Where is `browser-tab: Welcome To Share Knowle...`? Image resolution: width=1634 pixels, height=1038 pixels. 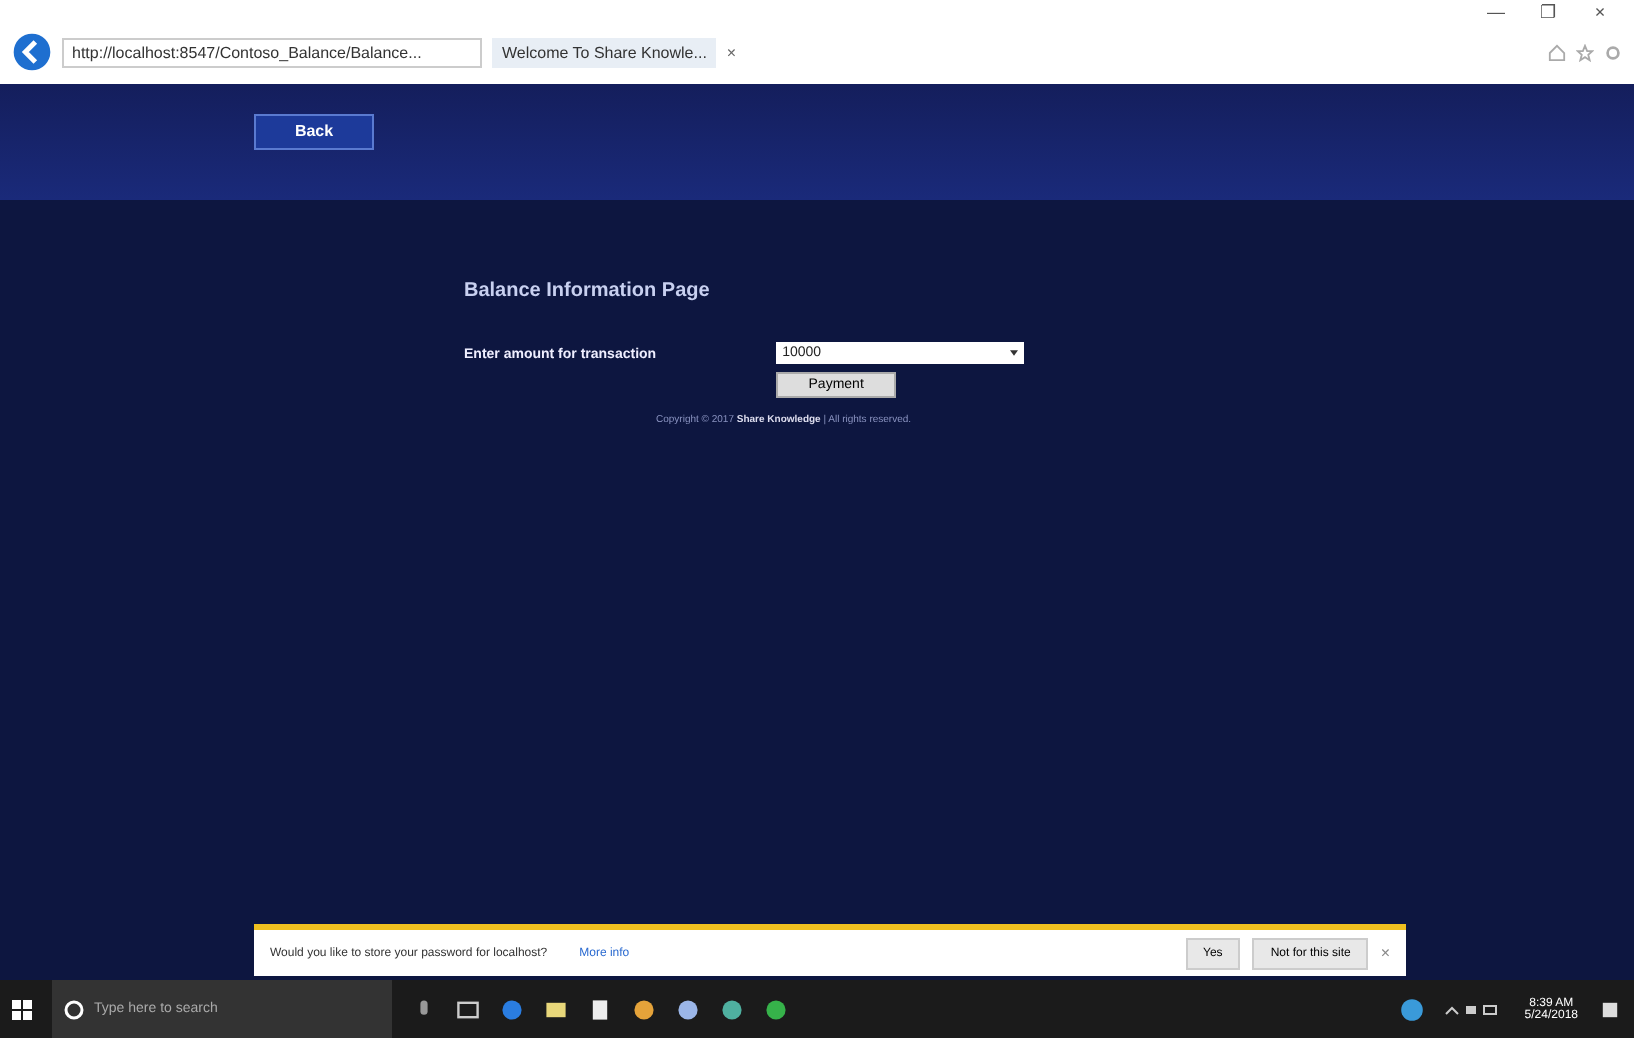
browser-tab: Welcome To Share Knowle... is located at coordinates (604, 52).